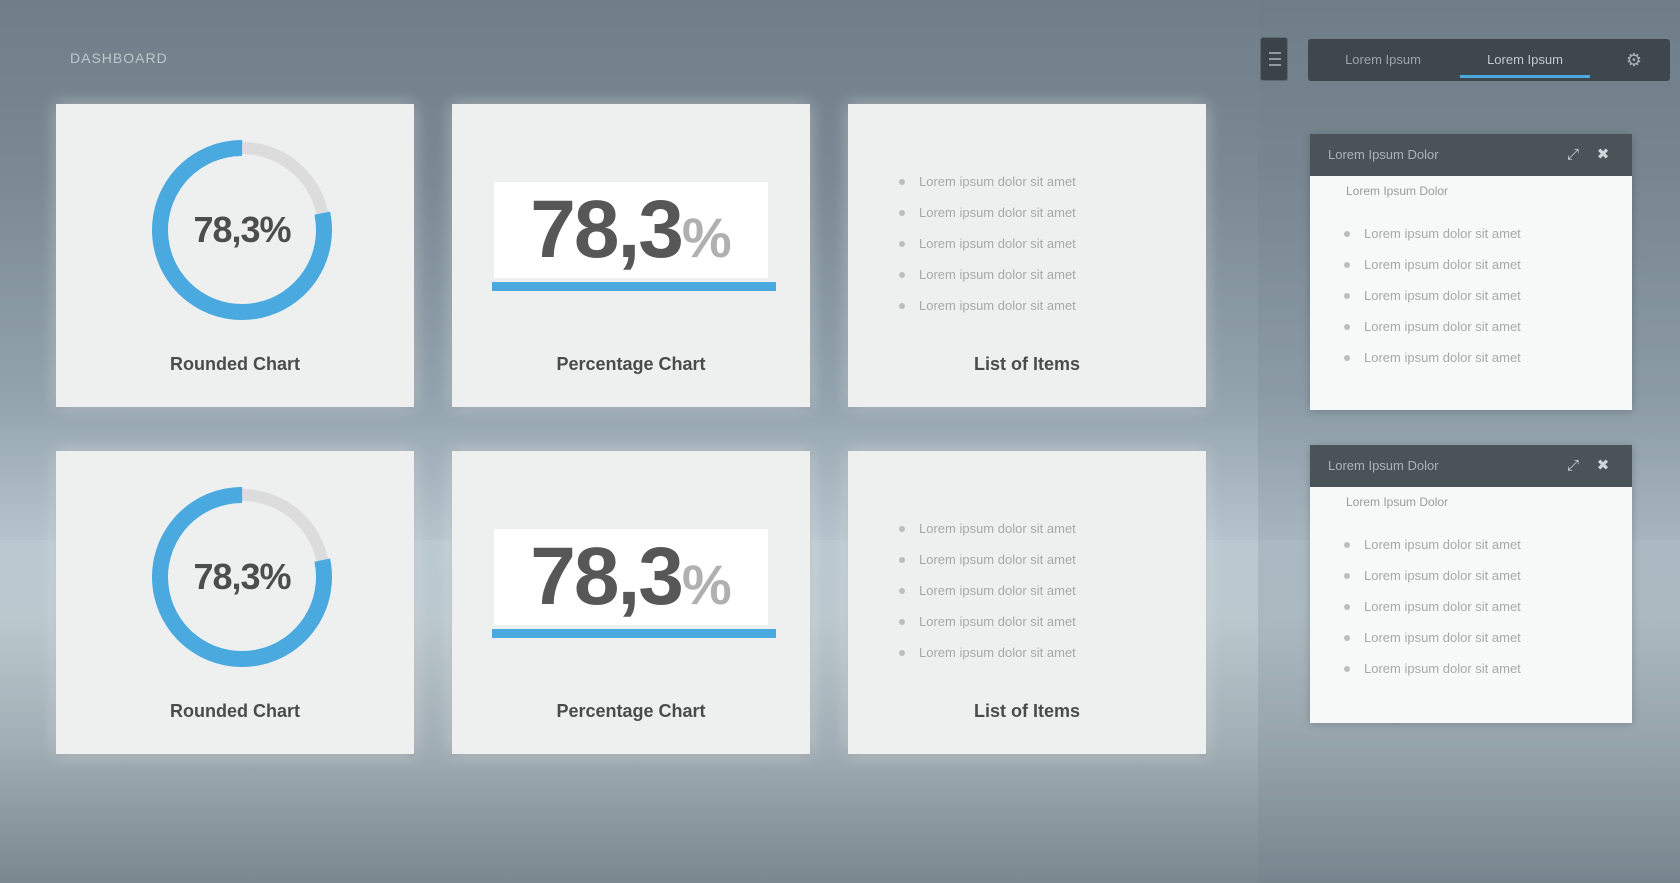 This screenshot has width=1680, height=883. What do you see at coordinates (1383, 60) in the screenshot?
I see `tab-lorem-ipsum-1: Lorem Ipsum` at bounding box center [1383, 60].